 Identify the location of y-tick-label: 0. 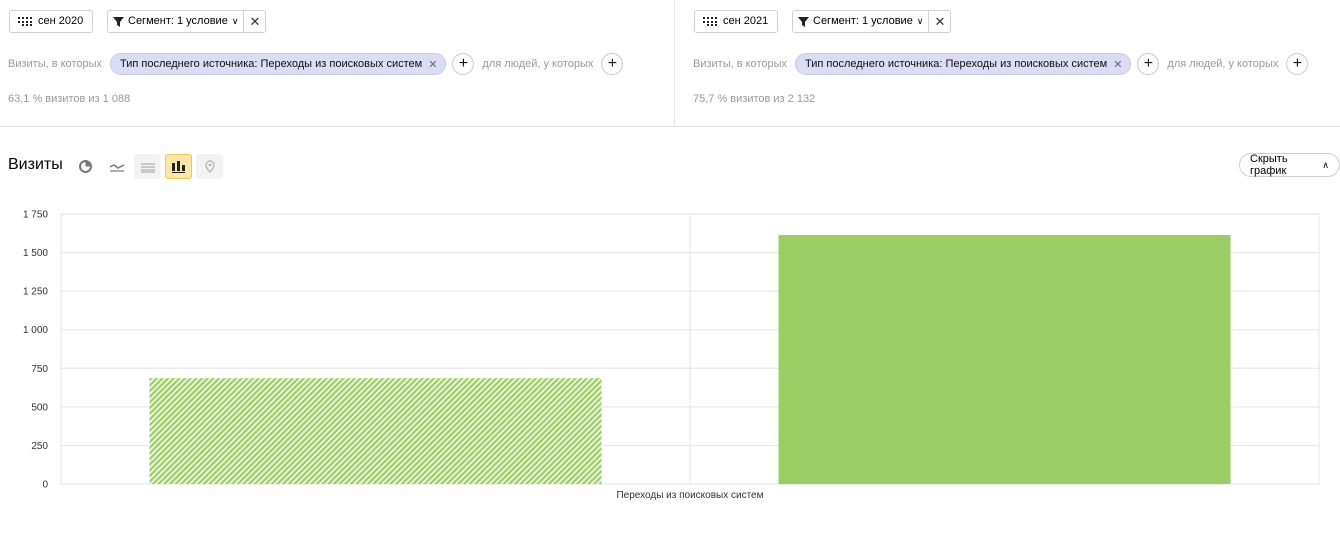
(45, 485).